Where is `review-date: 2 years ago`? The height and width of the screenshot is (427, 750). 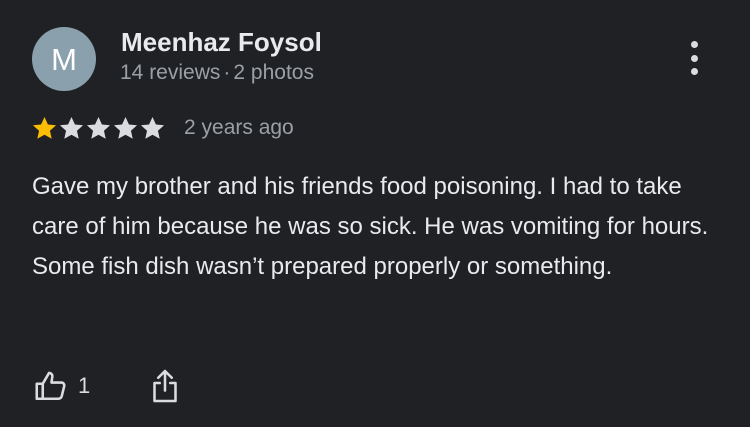
review-date: 2 years ago is located at coordinates (239, 127).